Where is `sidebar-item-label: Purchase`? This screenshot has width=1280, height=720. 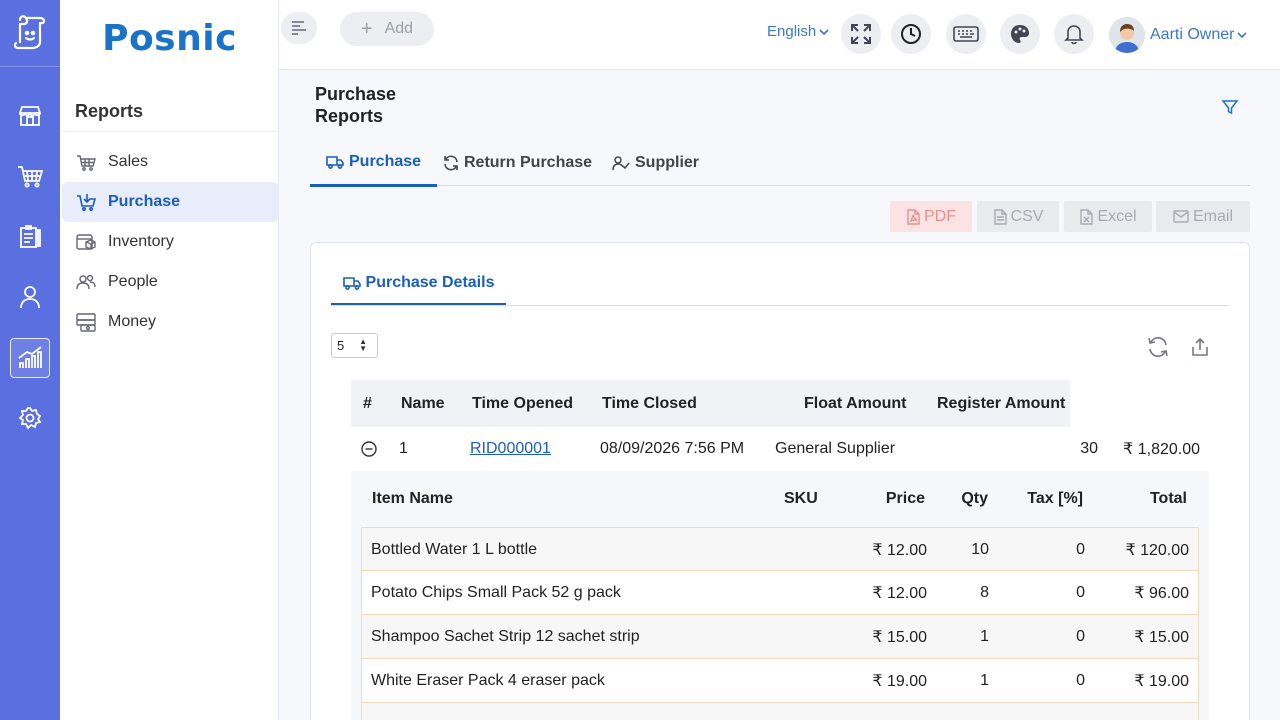 sidebar-item-label: Purchase is located at coordinates (144, 201).